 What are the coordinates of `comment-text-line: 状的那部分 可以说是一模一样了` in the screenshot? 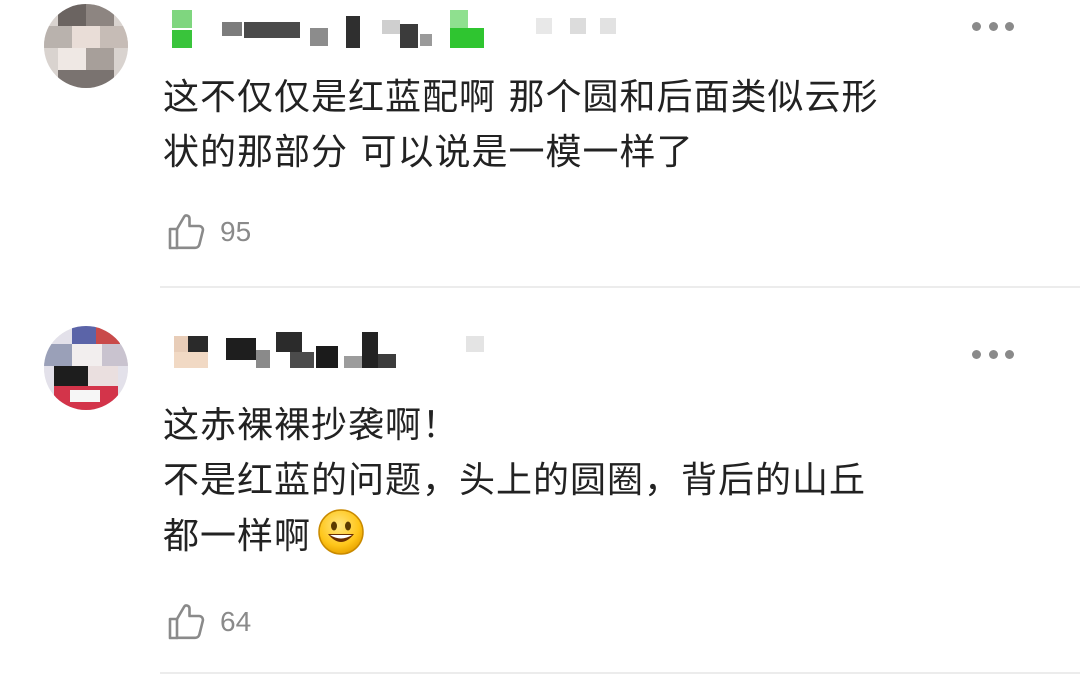 It's located at (428, 152).